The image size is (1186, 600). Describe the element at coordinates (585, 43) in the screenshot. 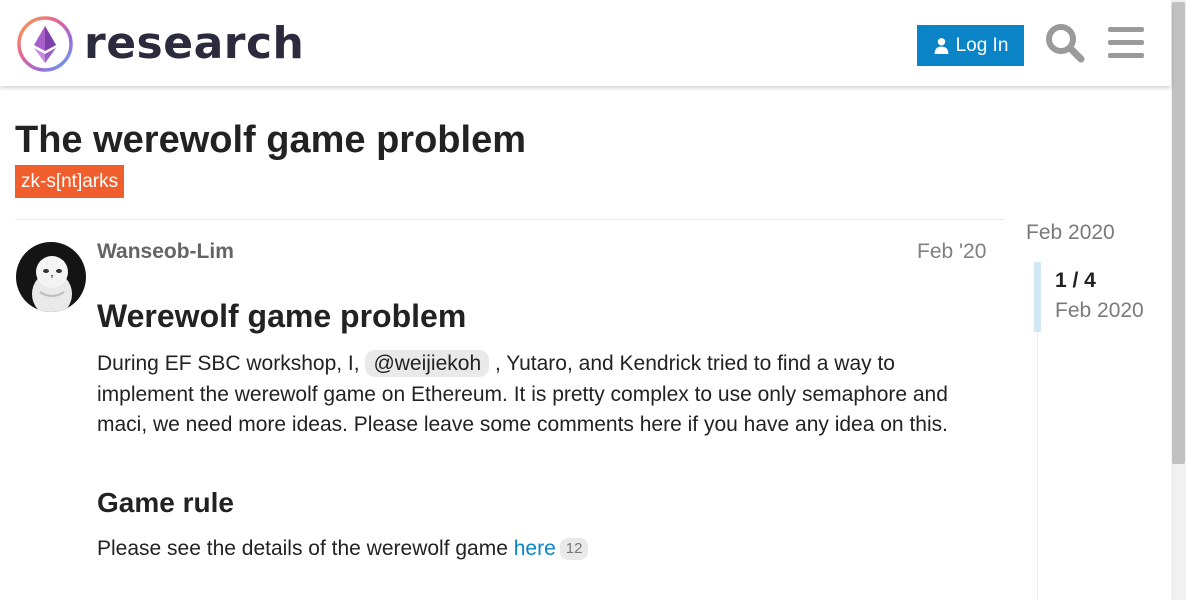

I see `site-header: research Log In` at that location.